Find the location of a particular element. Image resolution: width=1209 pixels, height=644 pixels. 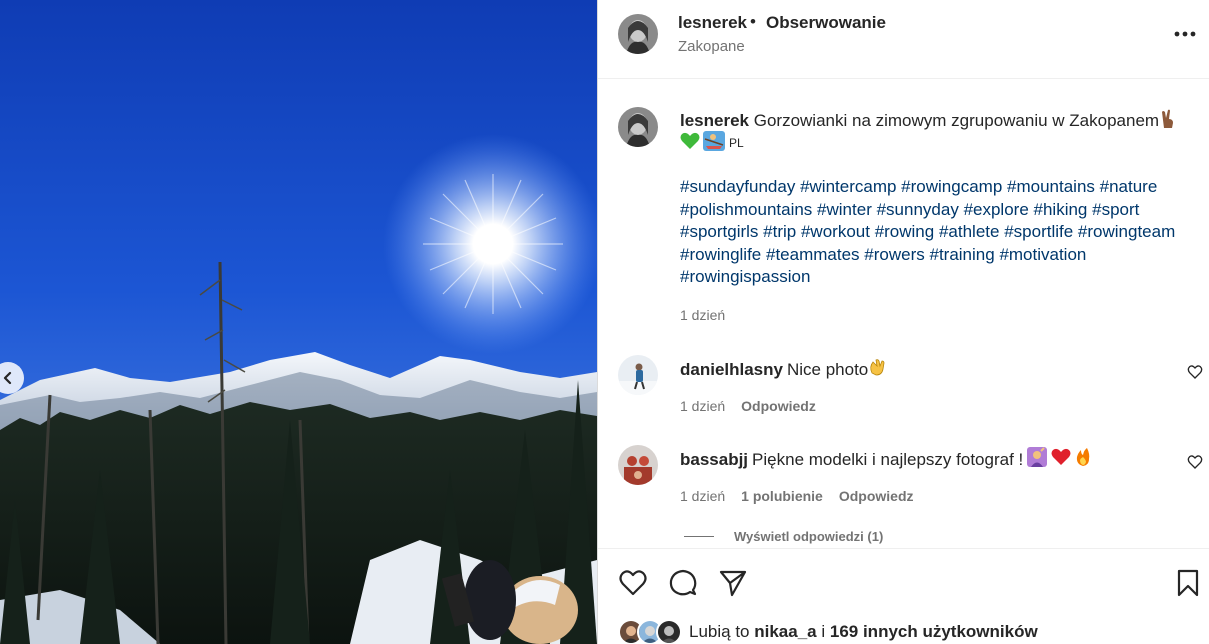

chevron-left-icon is located at coordinates (7, 378).